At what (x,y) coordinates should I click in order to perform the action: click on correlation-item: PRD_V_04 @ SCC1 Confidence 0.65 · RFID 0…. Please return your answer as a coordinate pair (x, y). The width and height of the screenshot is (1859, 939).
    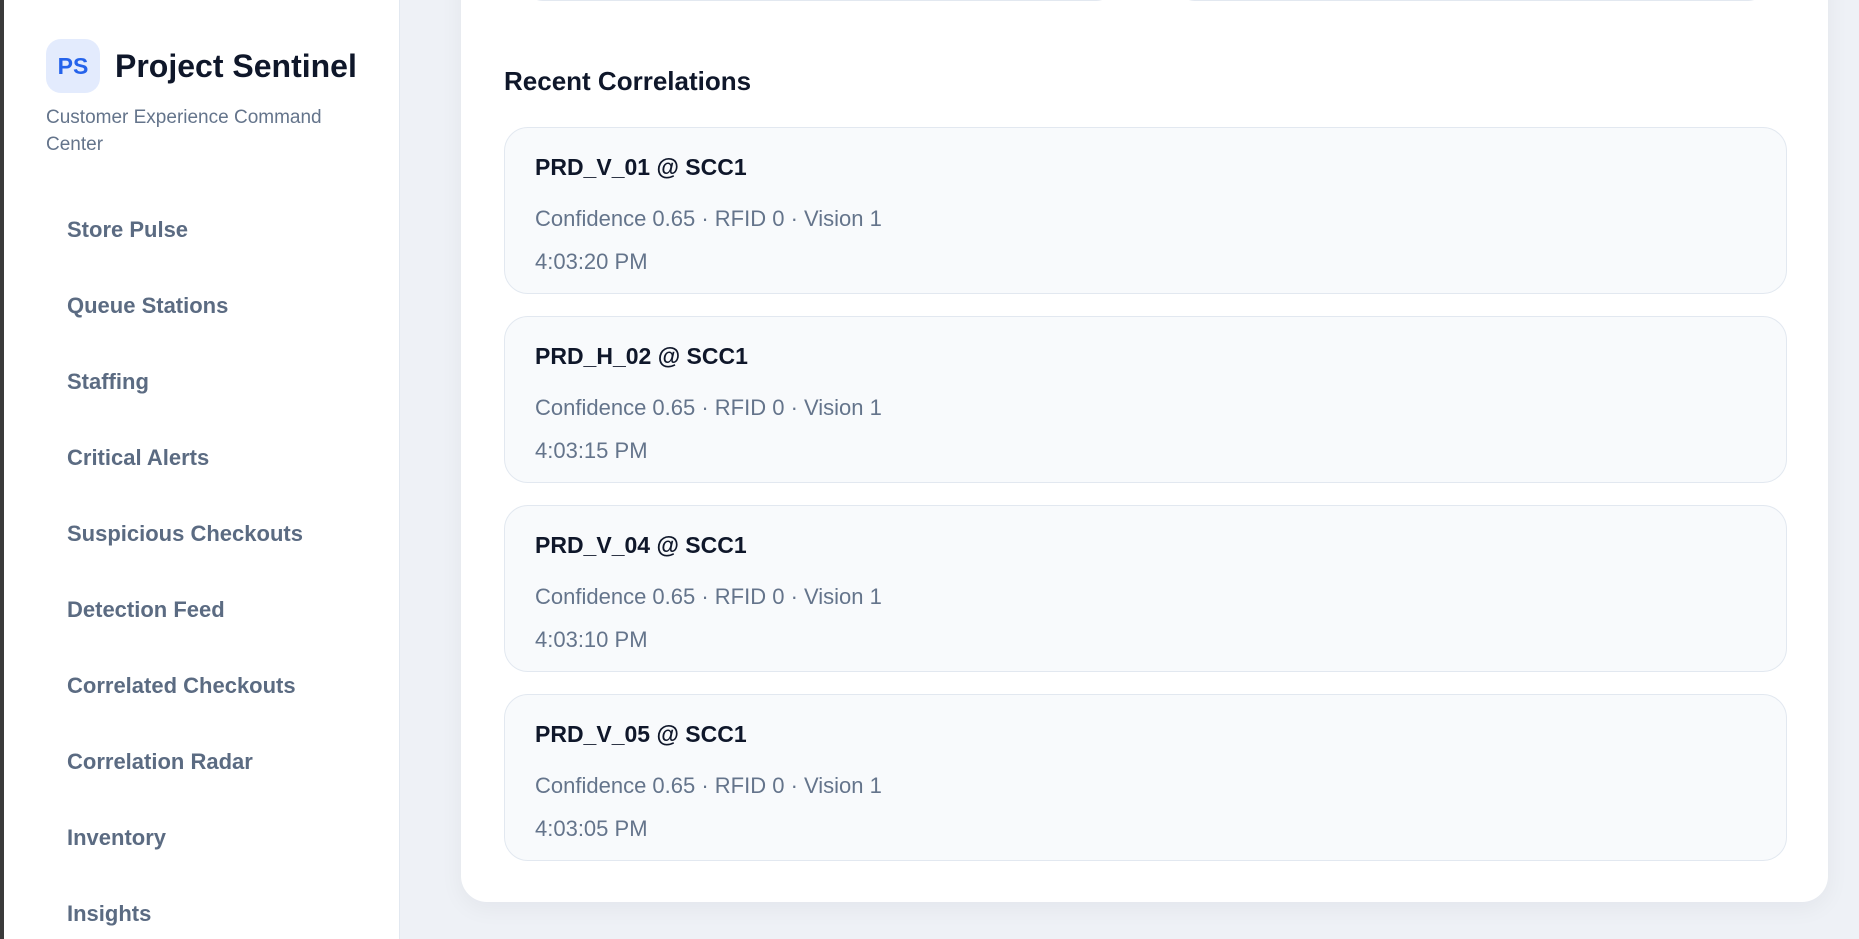
    Looking at the image, I should click on (1145, 588).